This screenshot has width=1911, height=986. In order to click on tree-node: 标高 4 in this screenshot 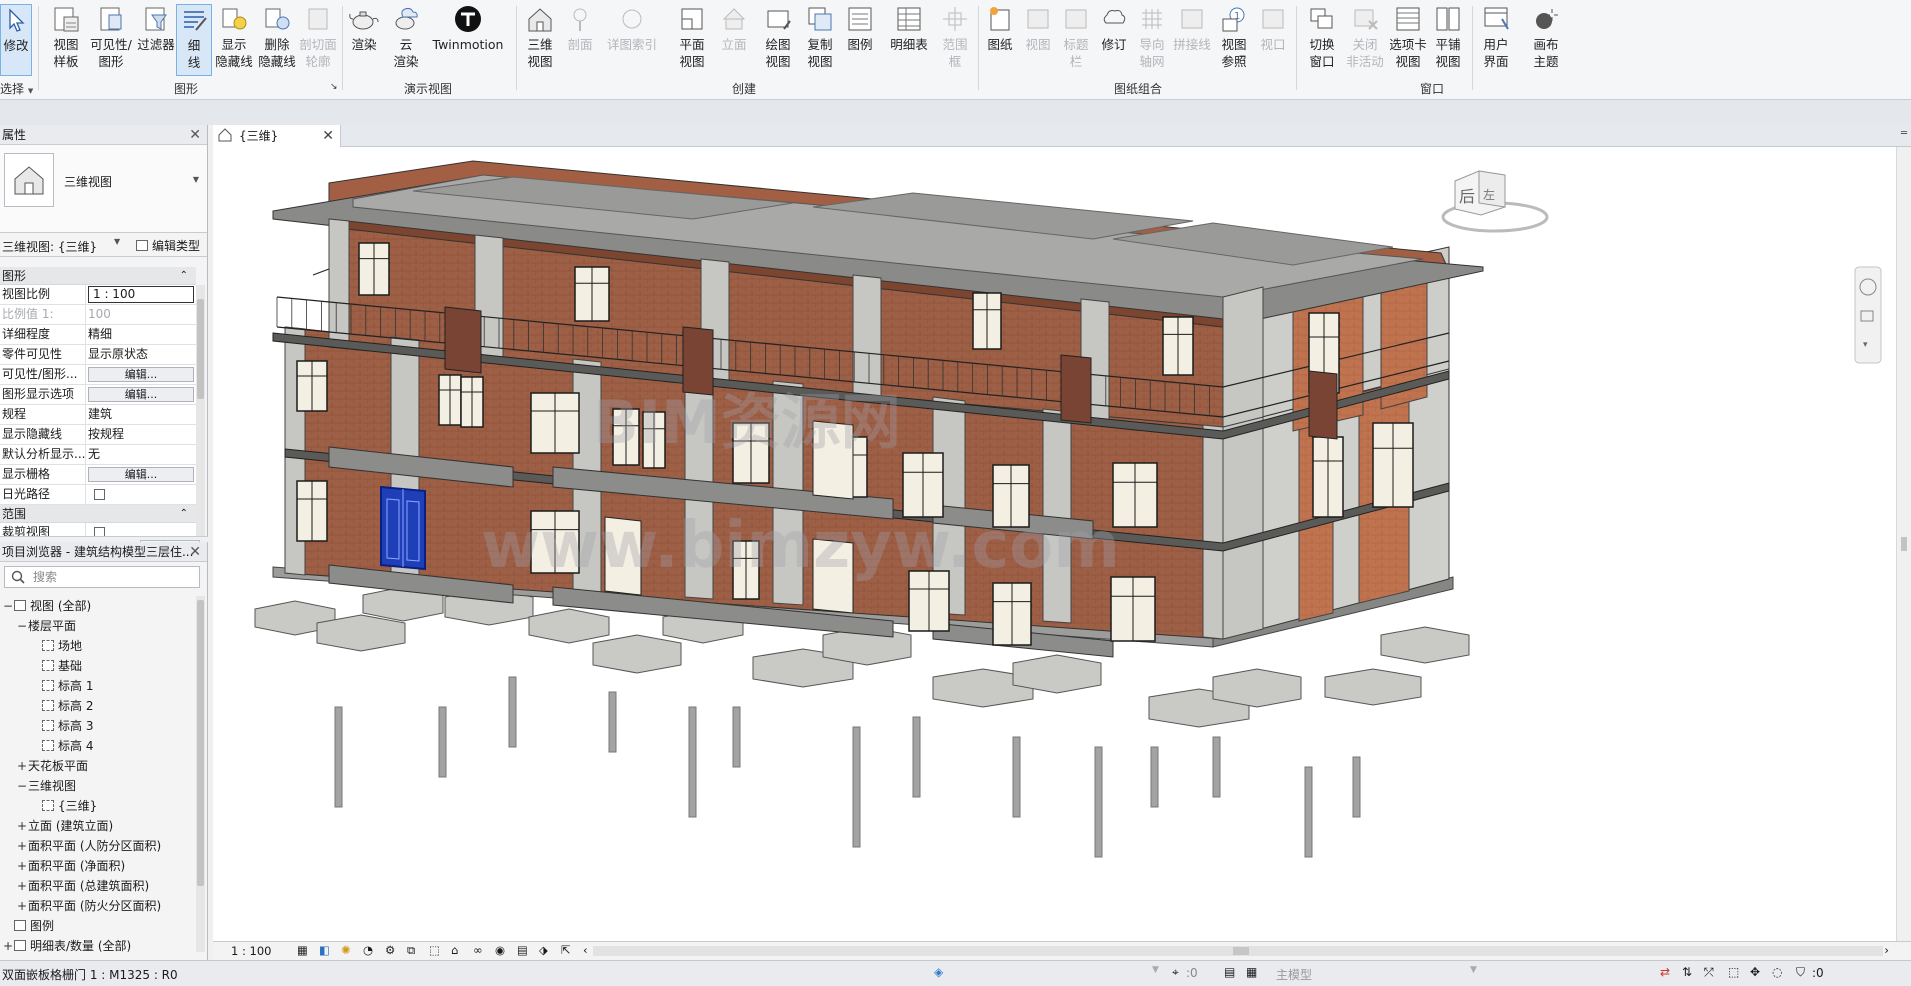, I will do `click(98, 746)`.